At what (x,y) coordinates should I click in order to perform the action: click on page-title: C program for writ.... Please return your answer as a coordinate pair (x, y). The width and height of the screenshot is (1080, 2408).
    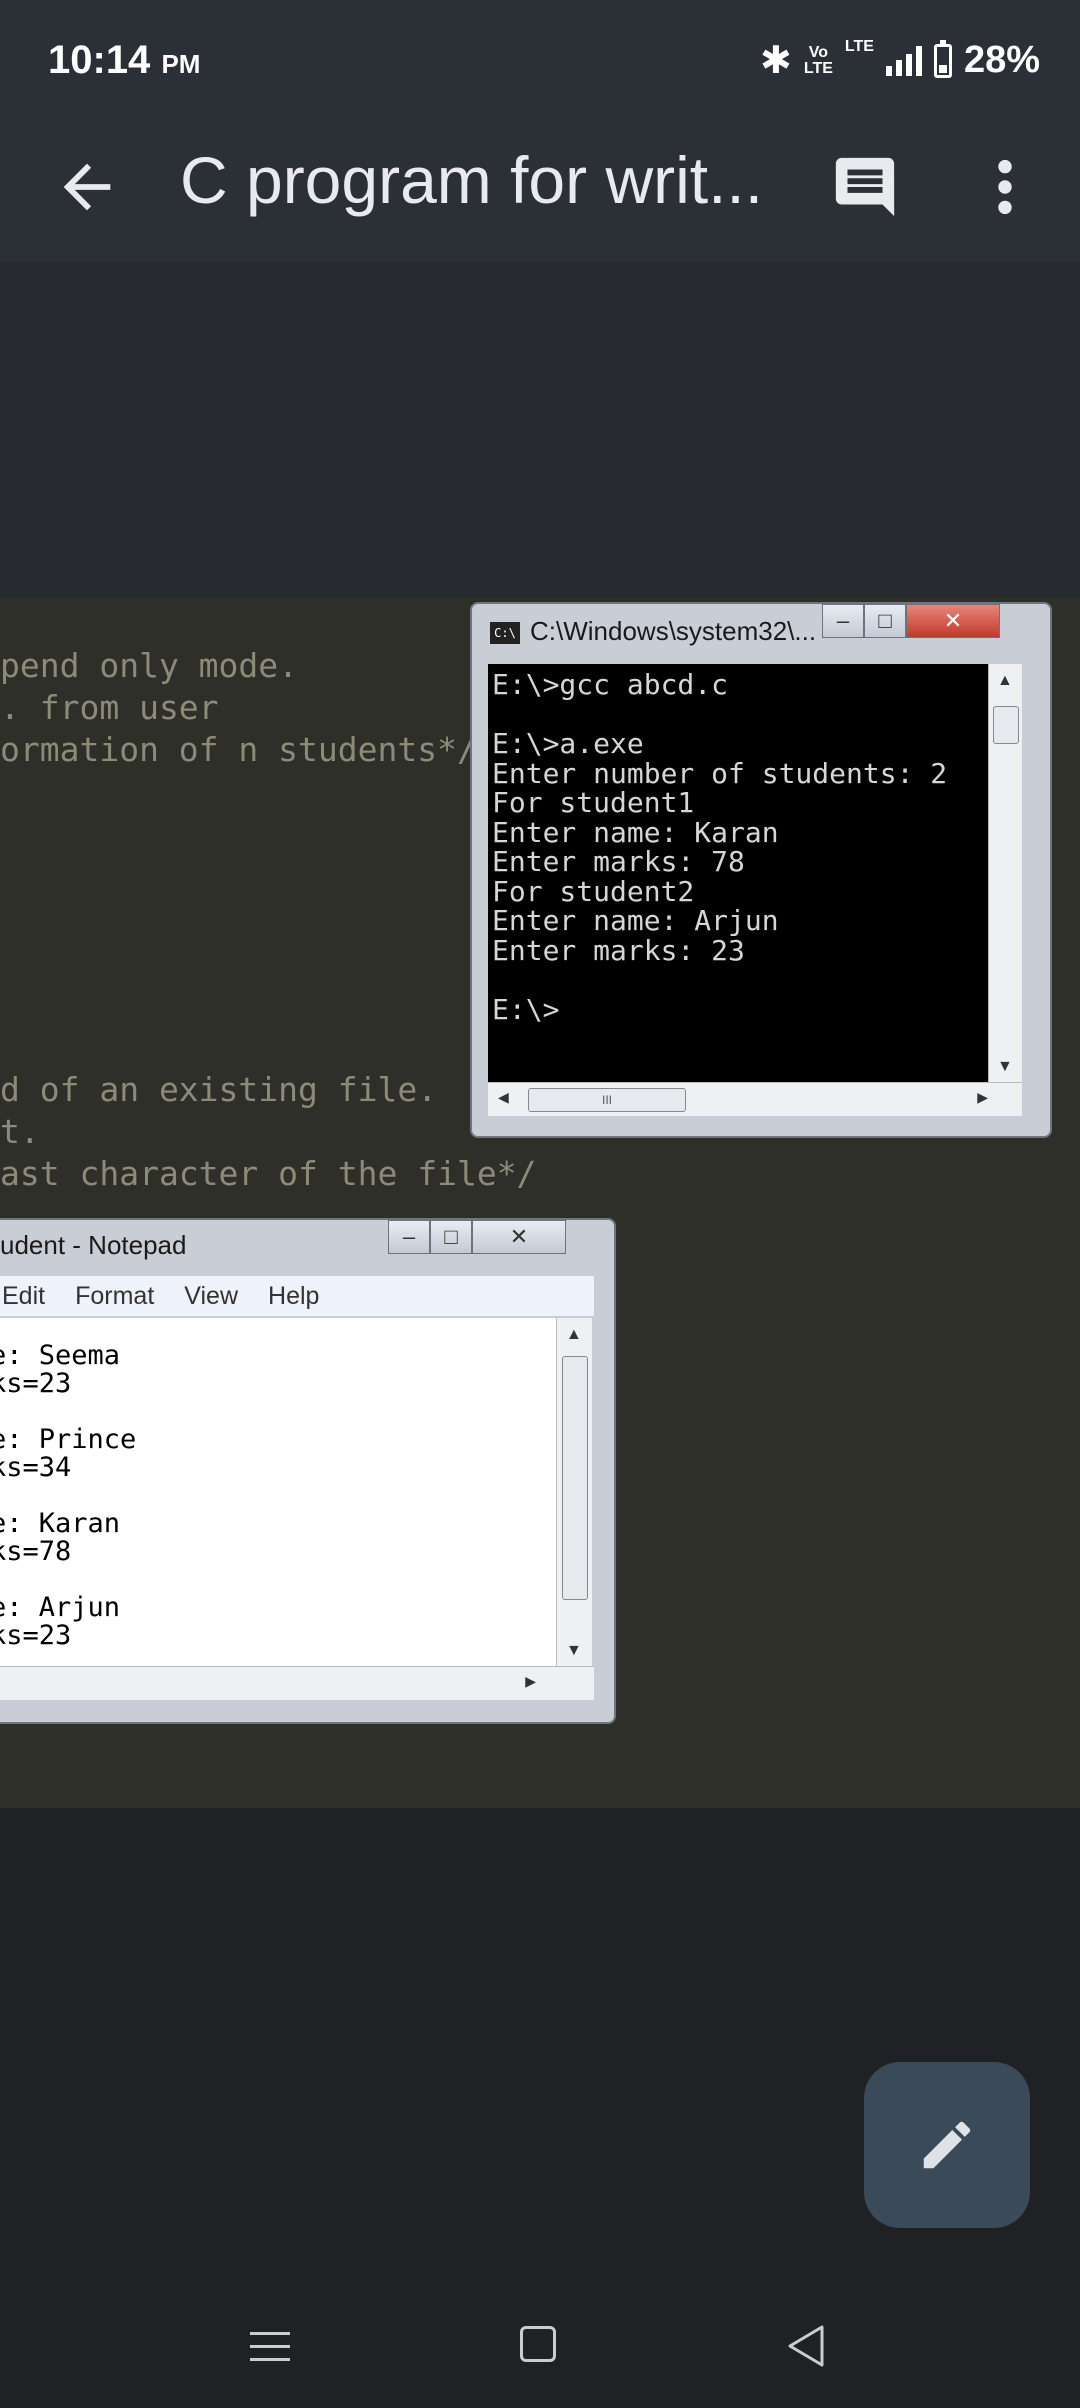
    Looking at the image, I should click on (472, 180).